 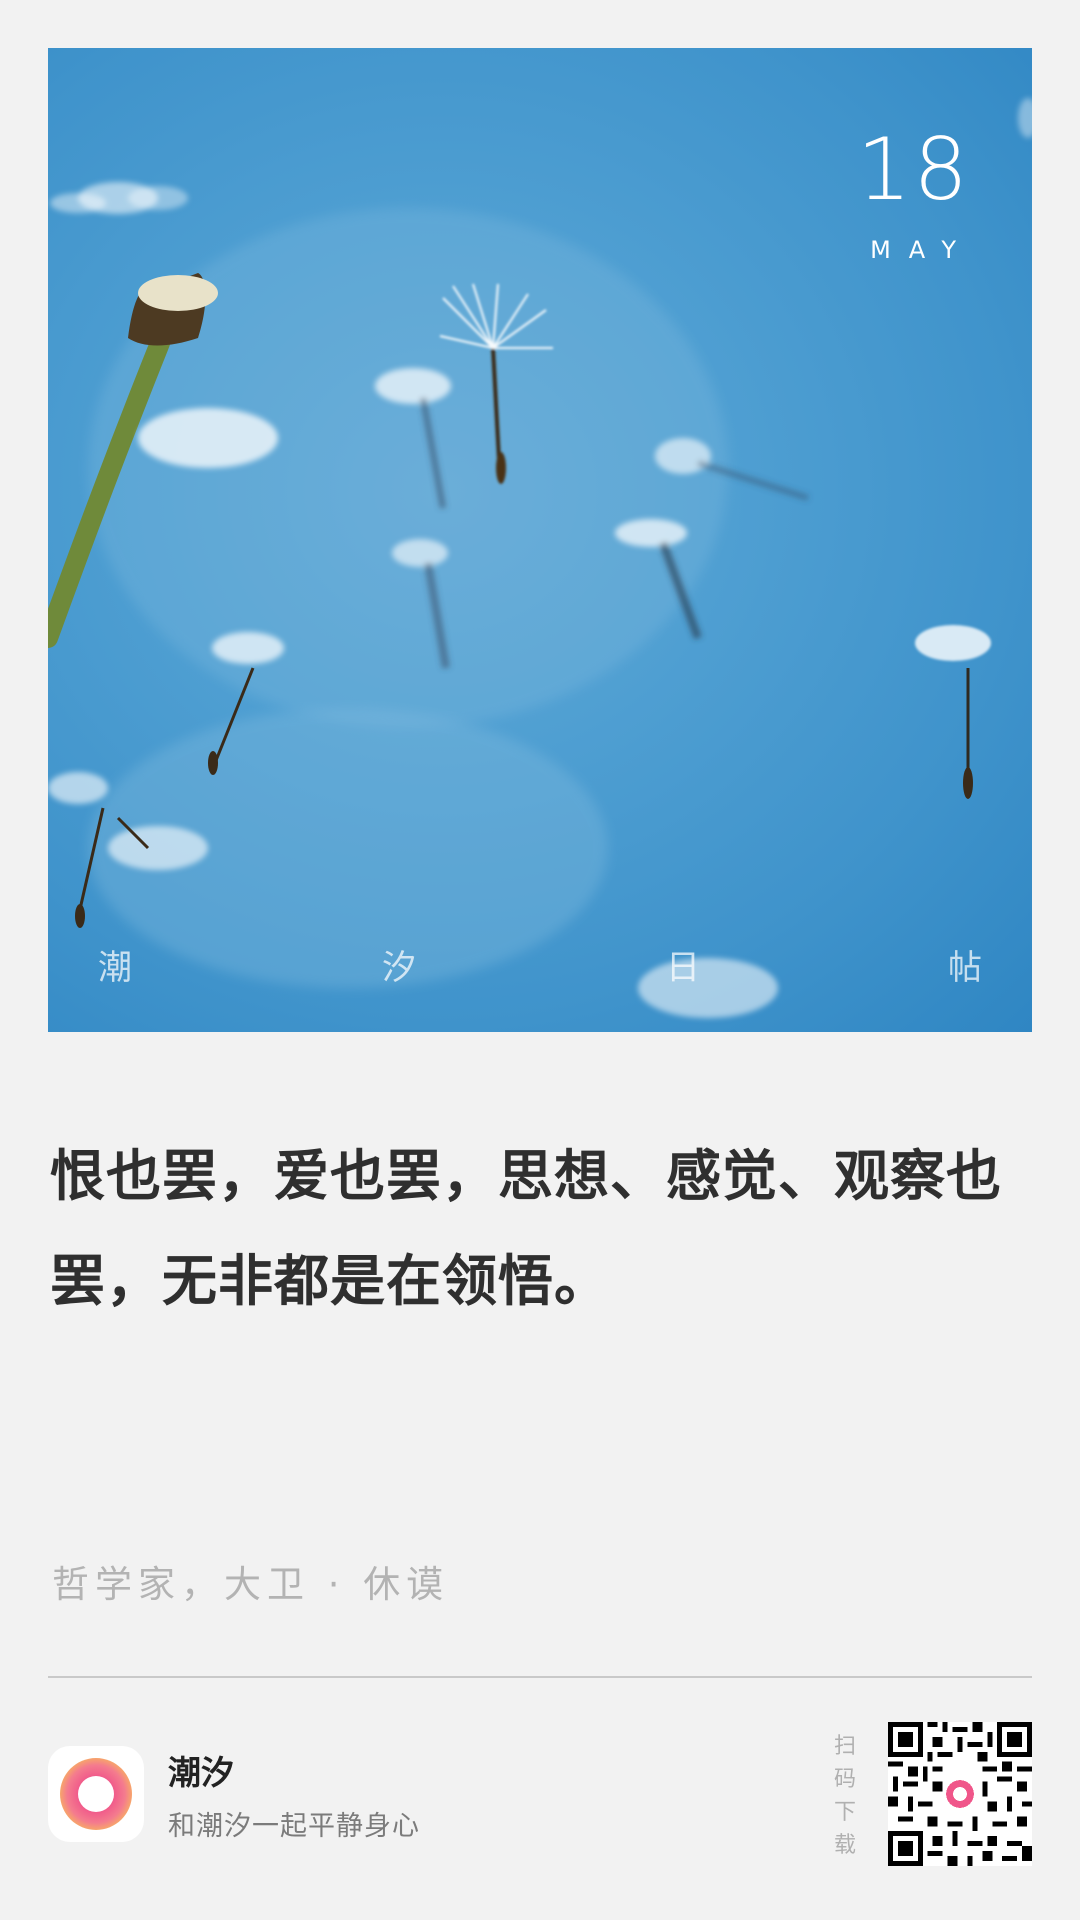 I want to click on date-month: MAY, so click(x=922, y=250).